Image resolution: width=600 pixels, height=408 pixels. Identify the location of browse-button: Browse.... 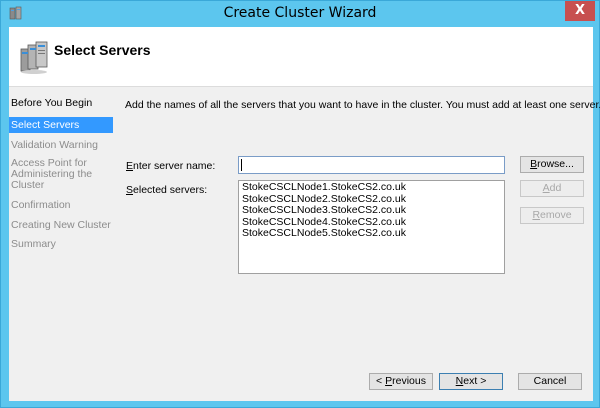
(552, 164).